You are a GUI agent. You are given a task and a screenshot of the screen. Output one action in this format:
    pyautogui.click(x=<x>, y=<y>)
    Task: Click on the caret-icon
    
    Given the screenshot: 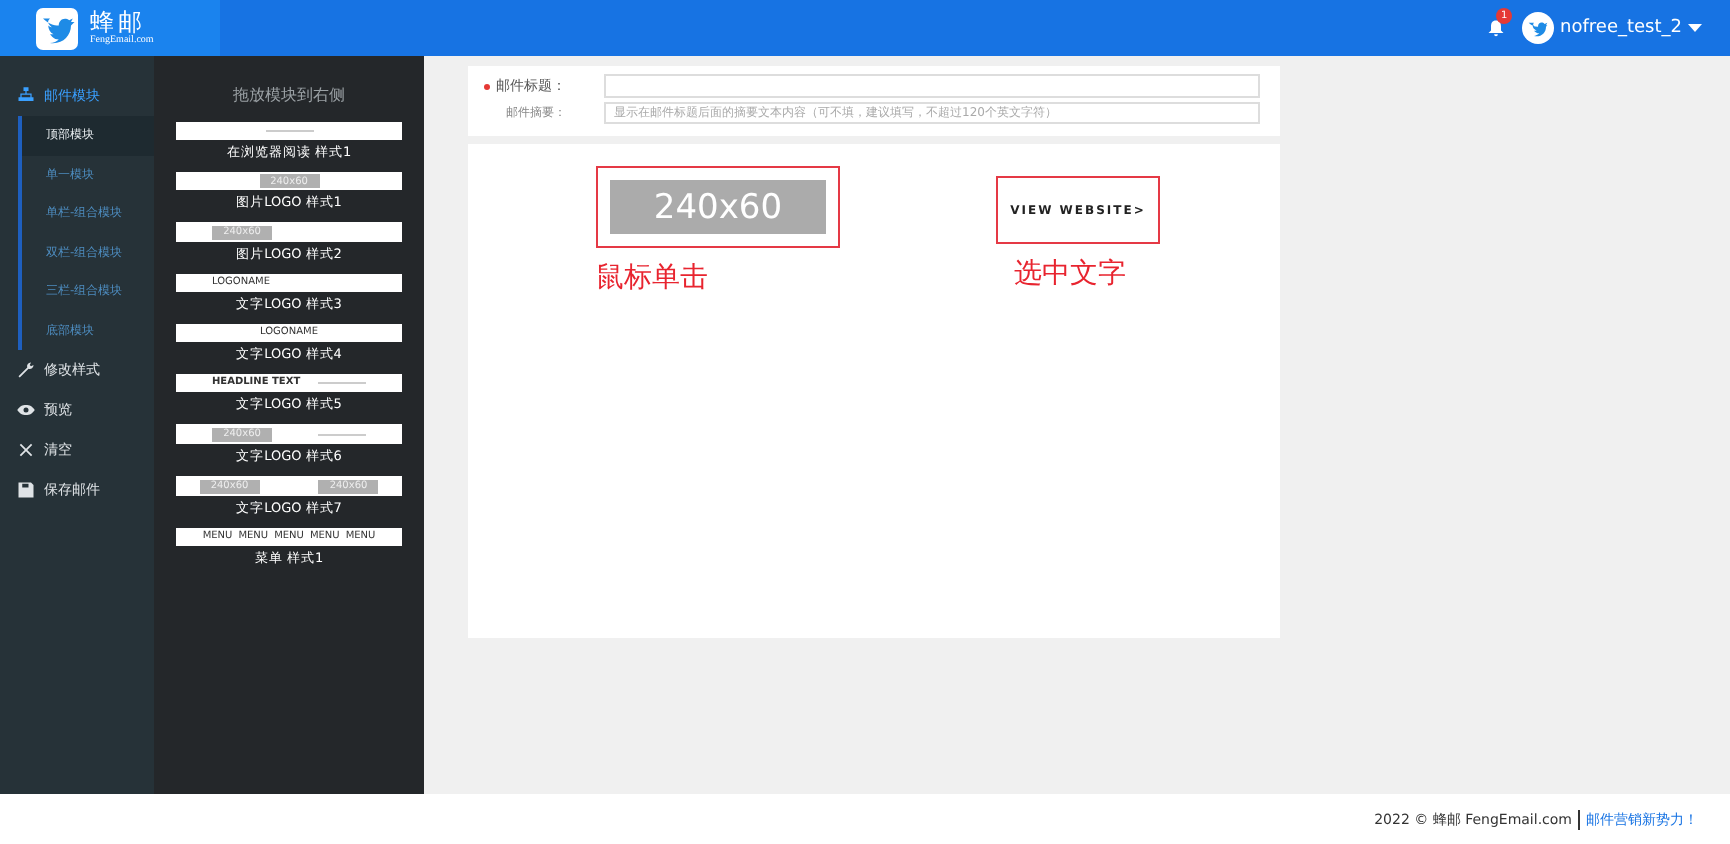 What is the action you would take?
    pyautogui.click(x=1695, y=28)
    